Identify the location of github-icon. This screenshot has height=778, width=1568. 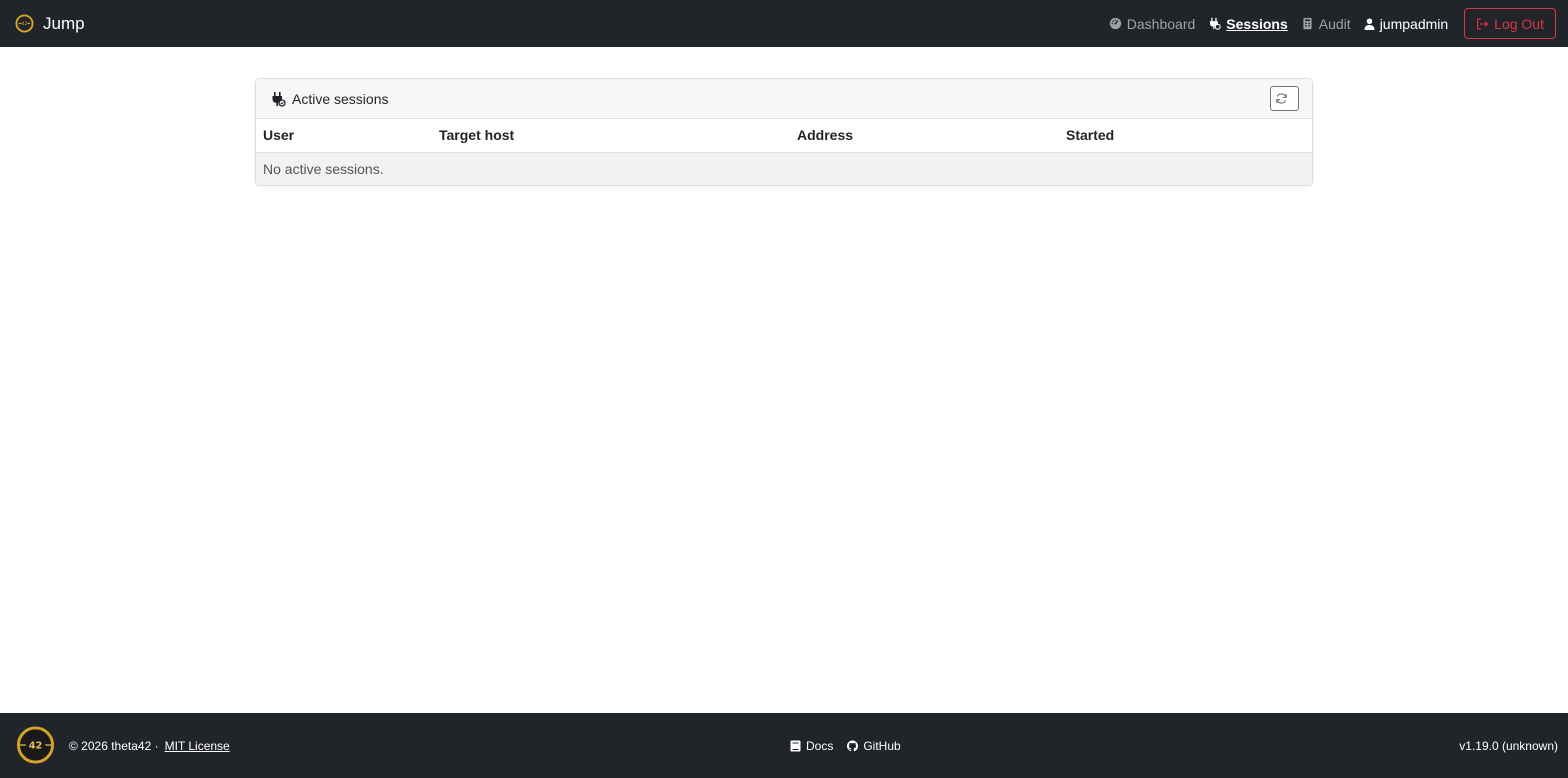
(853, 745).